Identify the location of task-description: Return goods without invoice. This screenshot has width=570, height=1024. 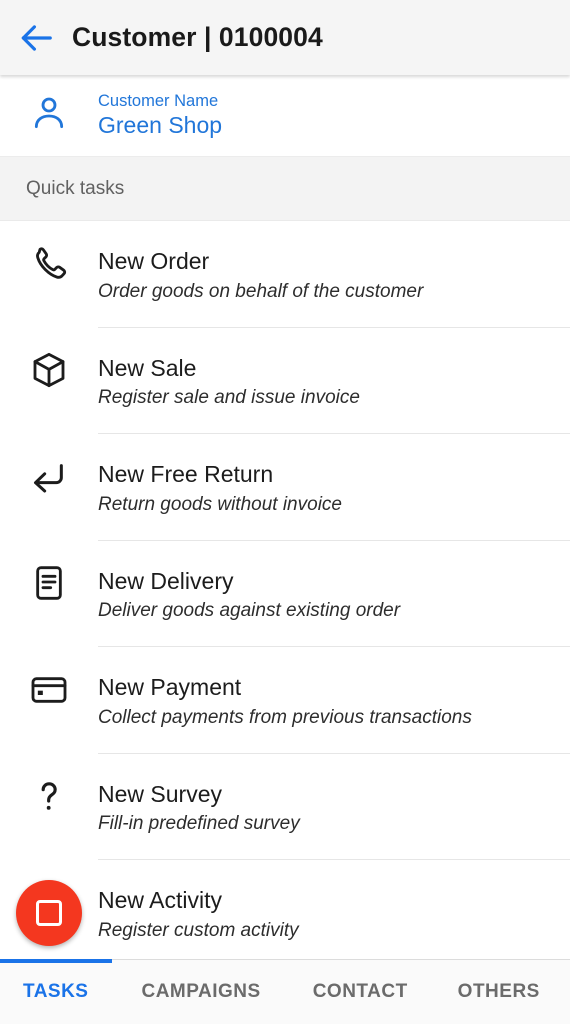
(220, 504).